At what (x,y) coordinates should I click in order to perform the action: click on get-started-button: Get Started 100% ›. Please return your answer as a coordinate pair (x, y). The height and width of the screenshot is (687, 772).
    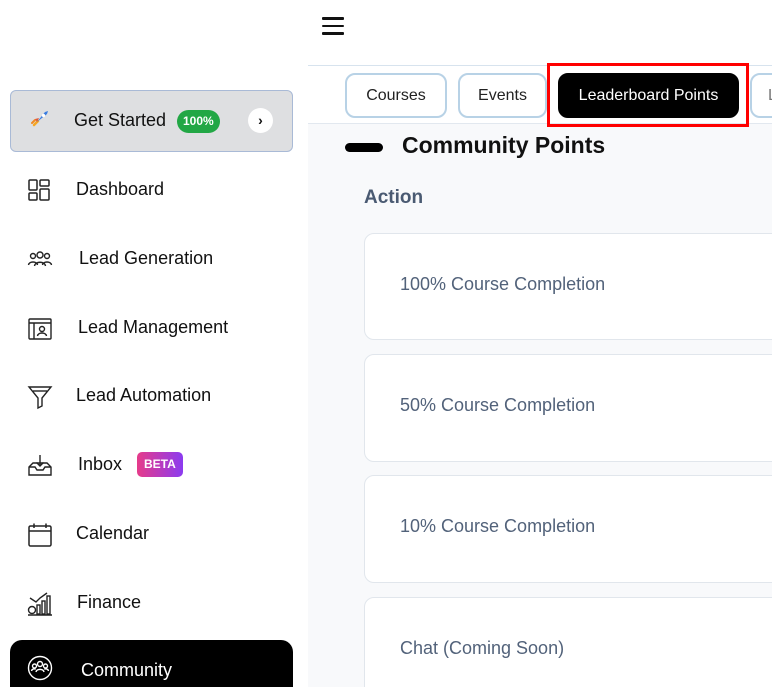
    Looking at the image, I should click on (151, 121).